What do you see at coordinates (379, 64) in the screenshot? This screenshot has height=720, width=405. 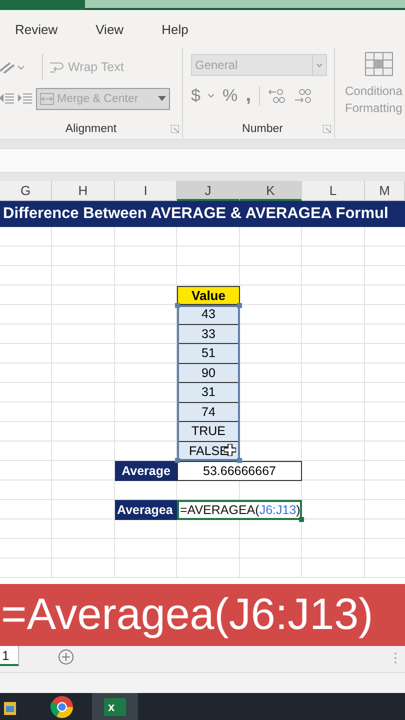 I see `table-grid-icon` at bounding box center [379, 64].